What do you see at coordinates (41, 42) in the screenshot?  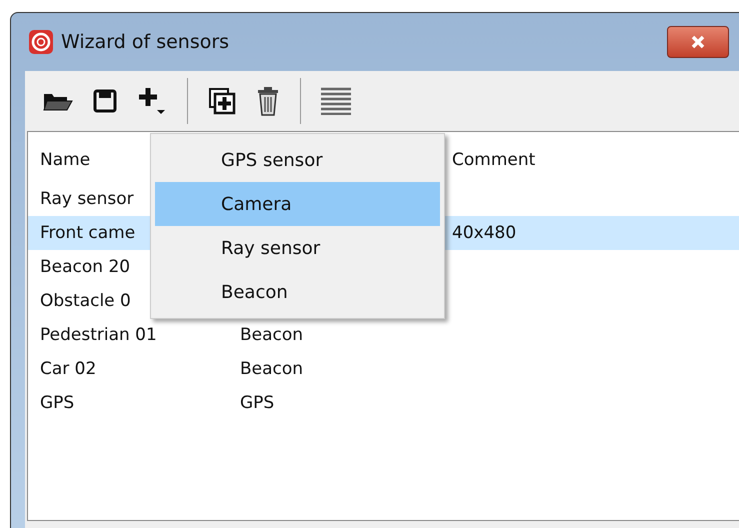 I see `target-icon` at bounding box center [41, 42].